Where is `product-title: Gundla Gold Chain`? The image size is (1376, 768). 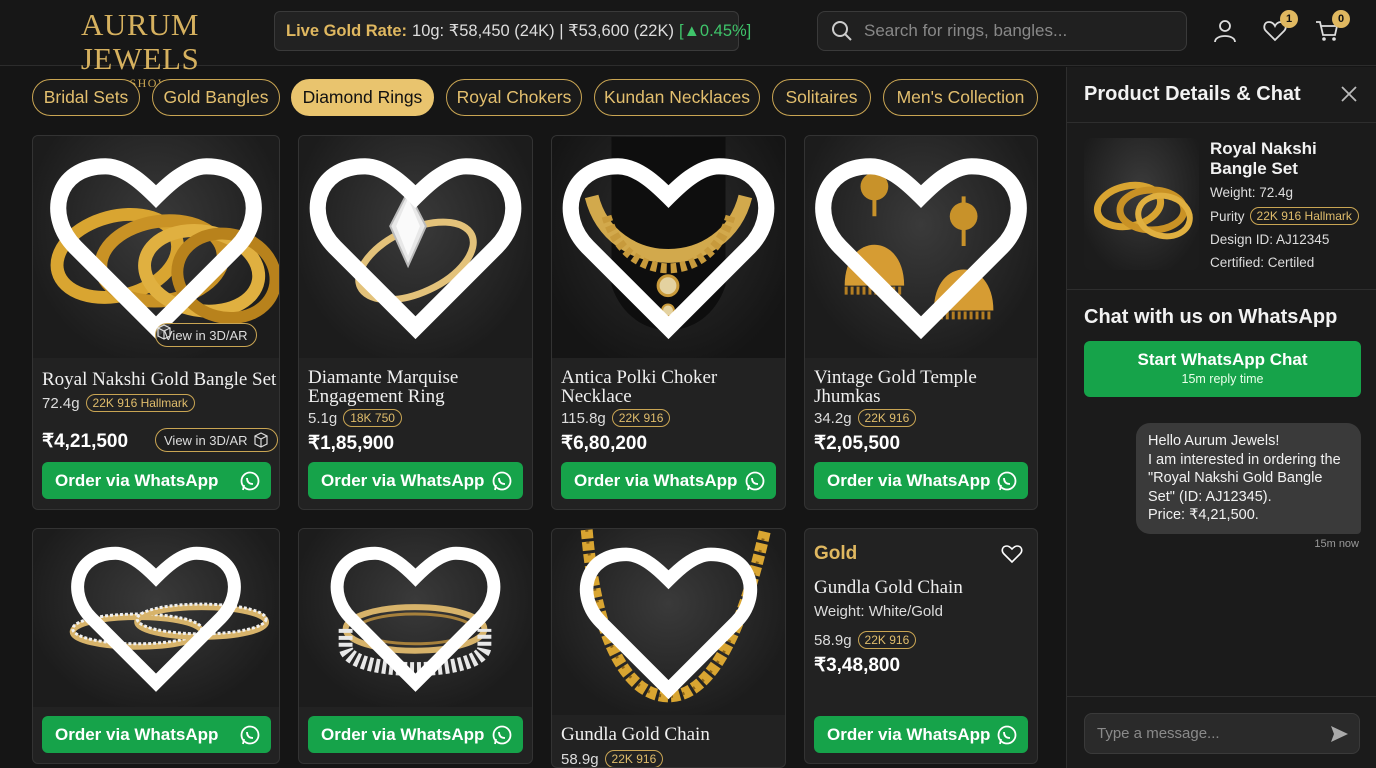
product-title: Gundla Gold Chain is located at coordinates (888, 587).